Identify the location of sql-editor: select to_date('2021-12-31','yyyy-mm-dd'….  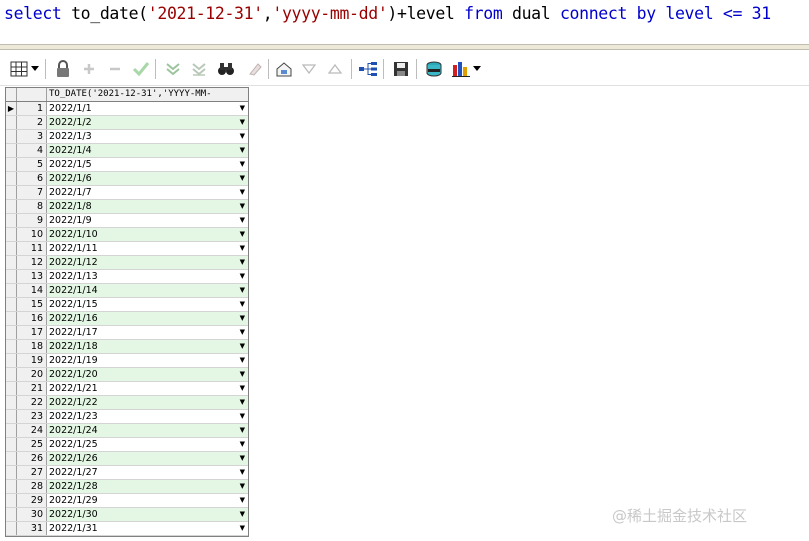
(404, 22).